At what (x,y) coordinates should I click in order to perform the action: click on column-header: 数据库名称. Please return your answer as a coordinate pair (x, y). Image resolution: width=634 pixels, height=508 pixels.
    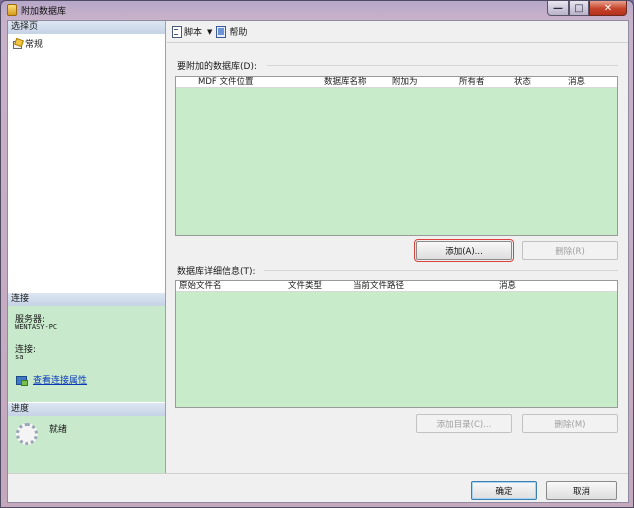
    Looking at the image, I should click on (345, 82).